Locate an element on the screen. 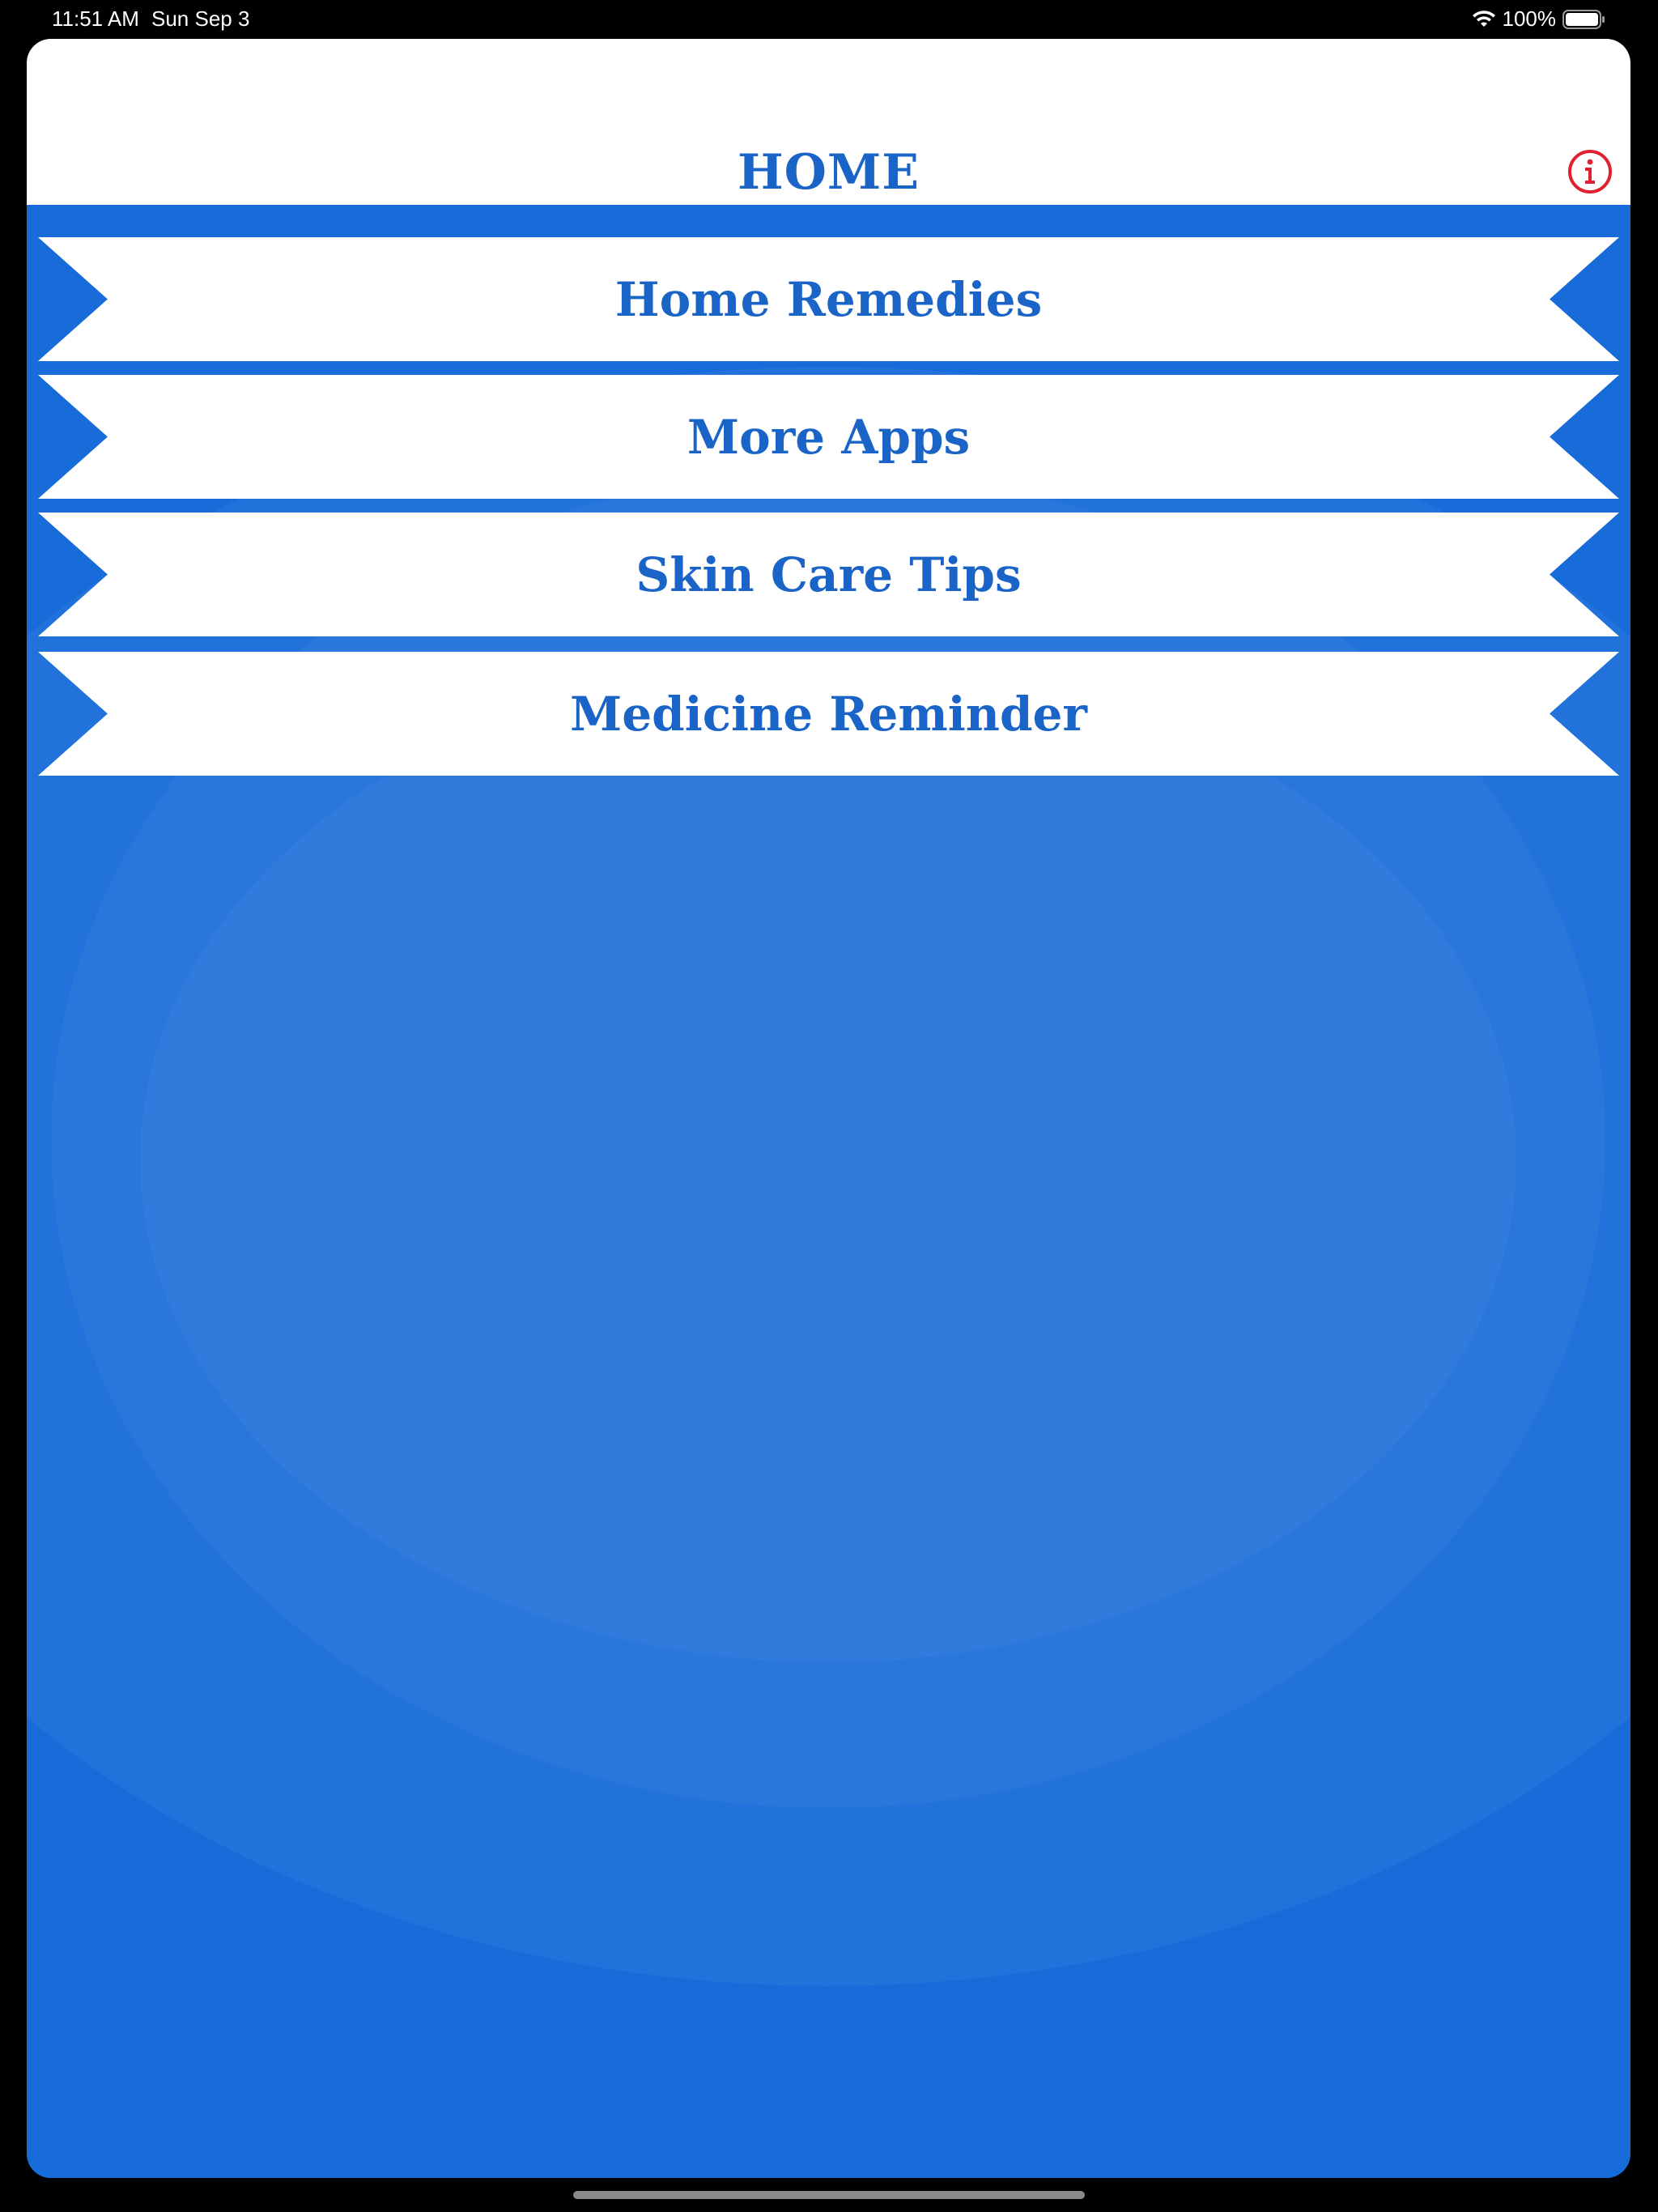  battery-icon is located at coordinates (1584, 19).